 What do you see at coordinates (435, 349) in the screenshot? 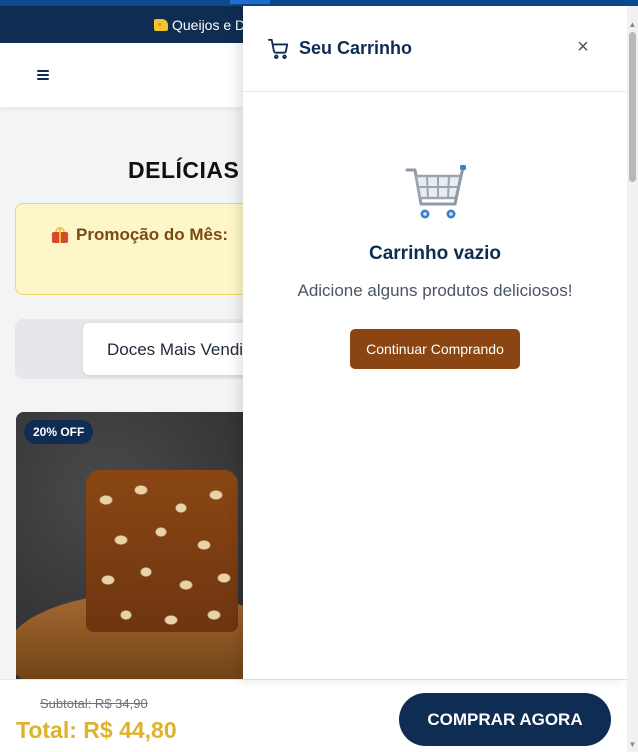
I see `continue-shopping-button: Continuar Comprando` at bounding box center [435, 349].